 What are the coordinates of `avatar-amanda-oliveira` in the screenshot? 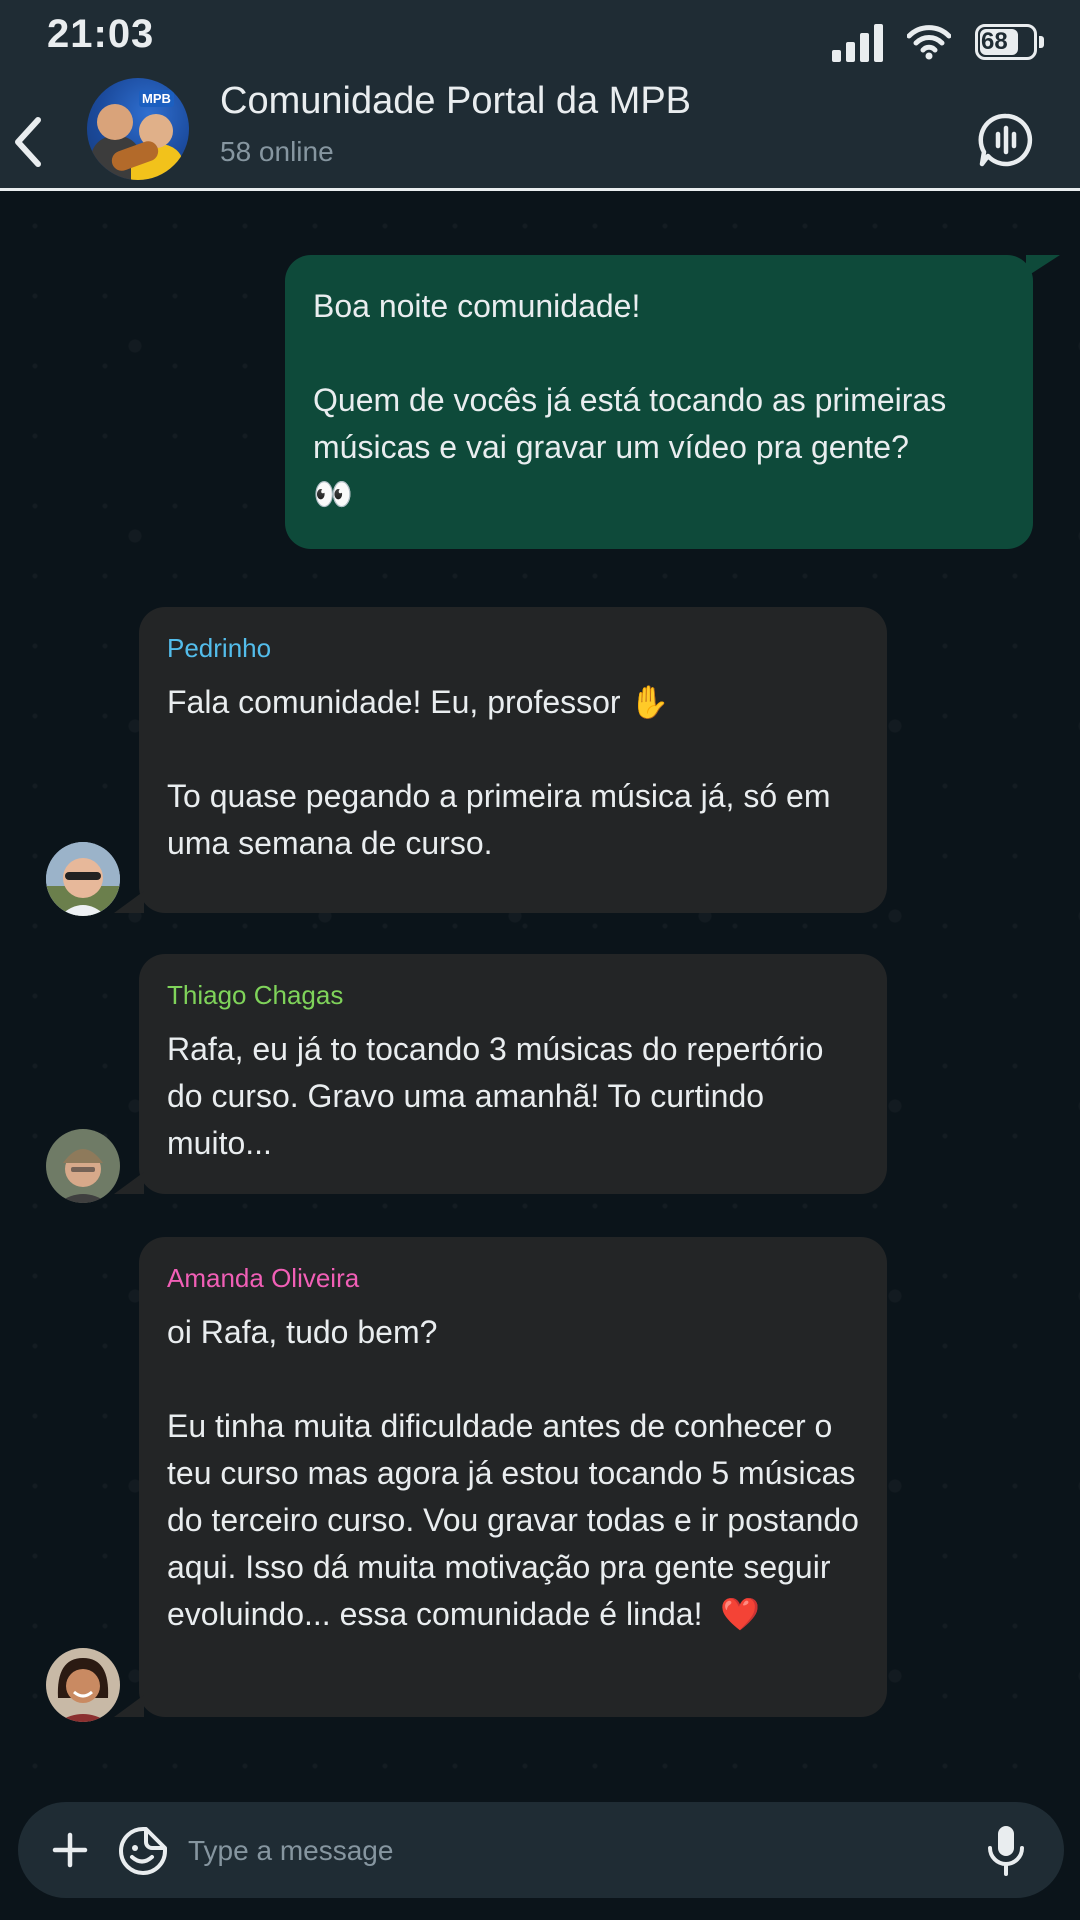 It's located at (83, 1685).